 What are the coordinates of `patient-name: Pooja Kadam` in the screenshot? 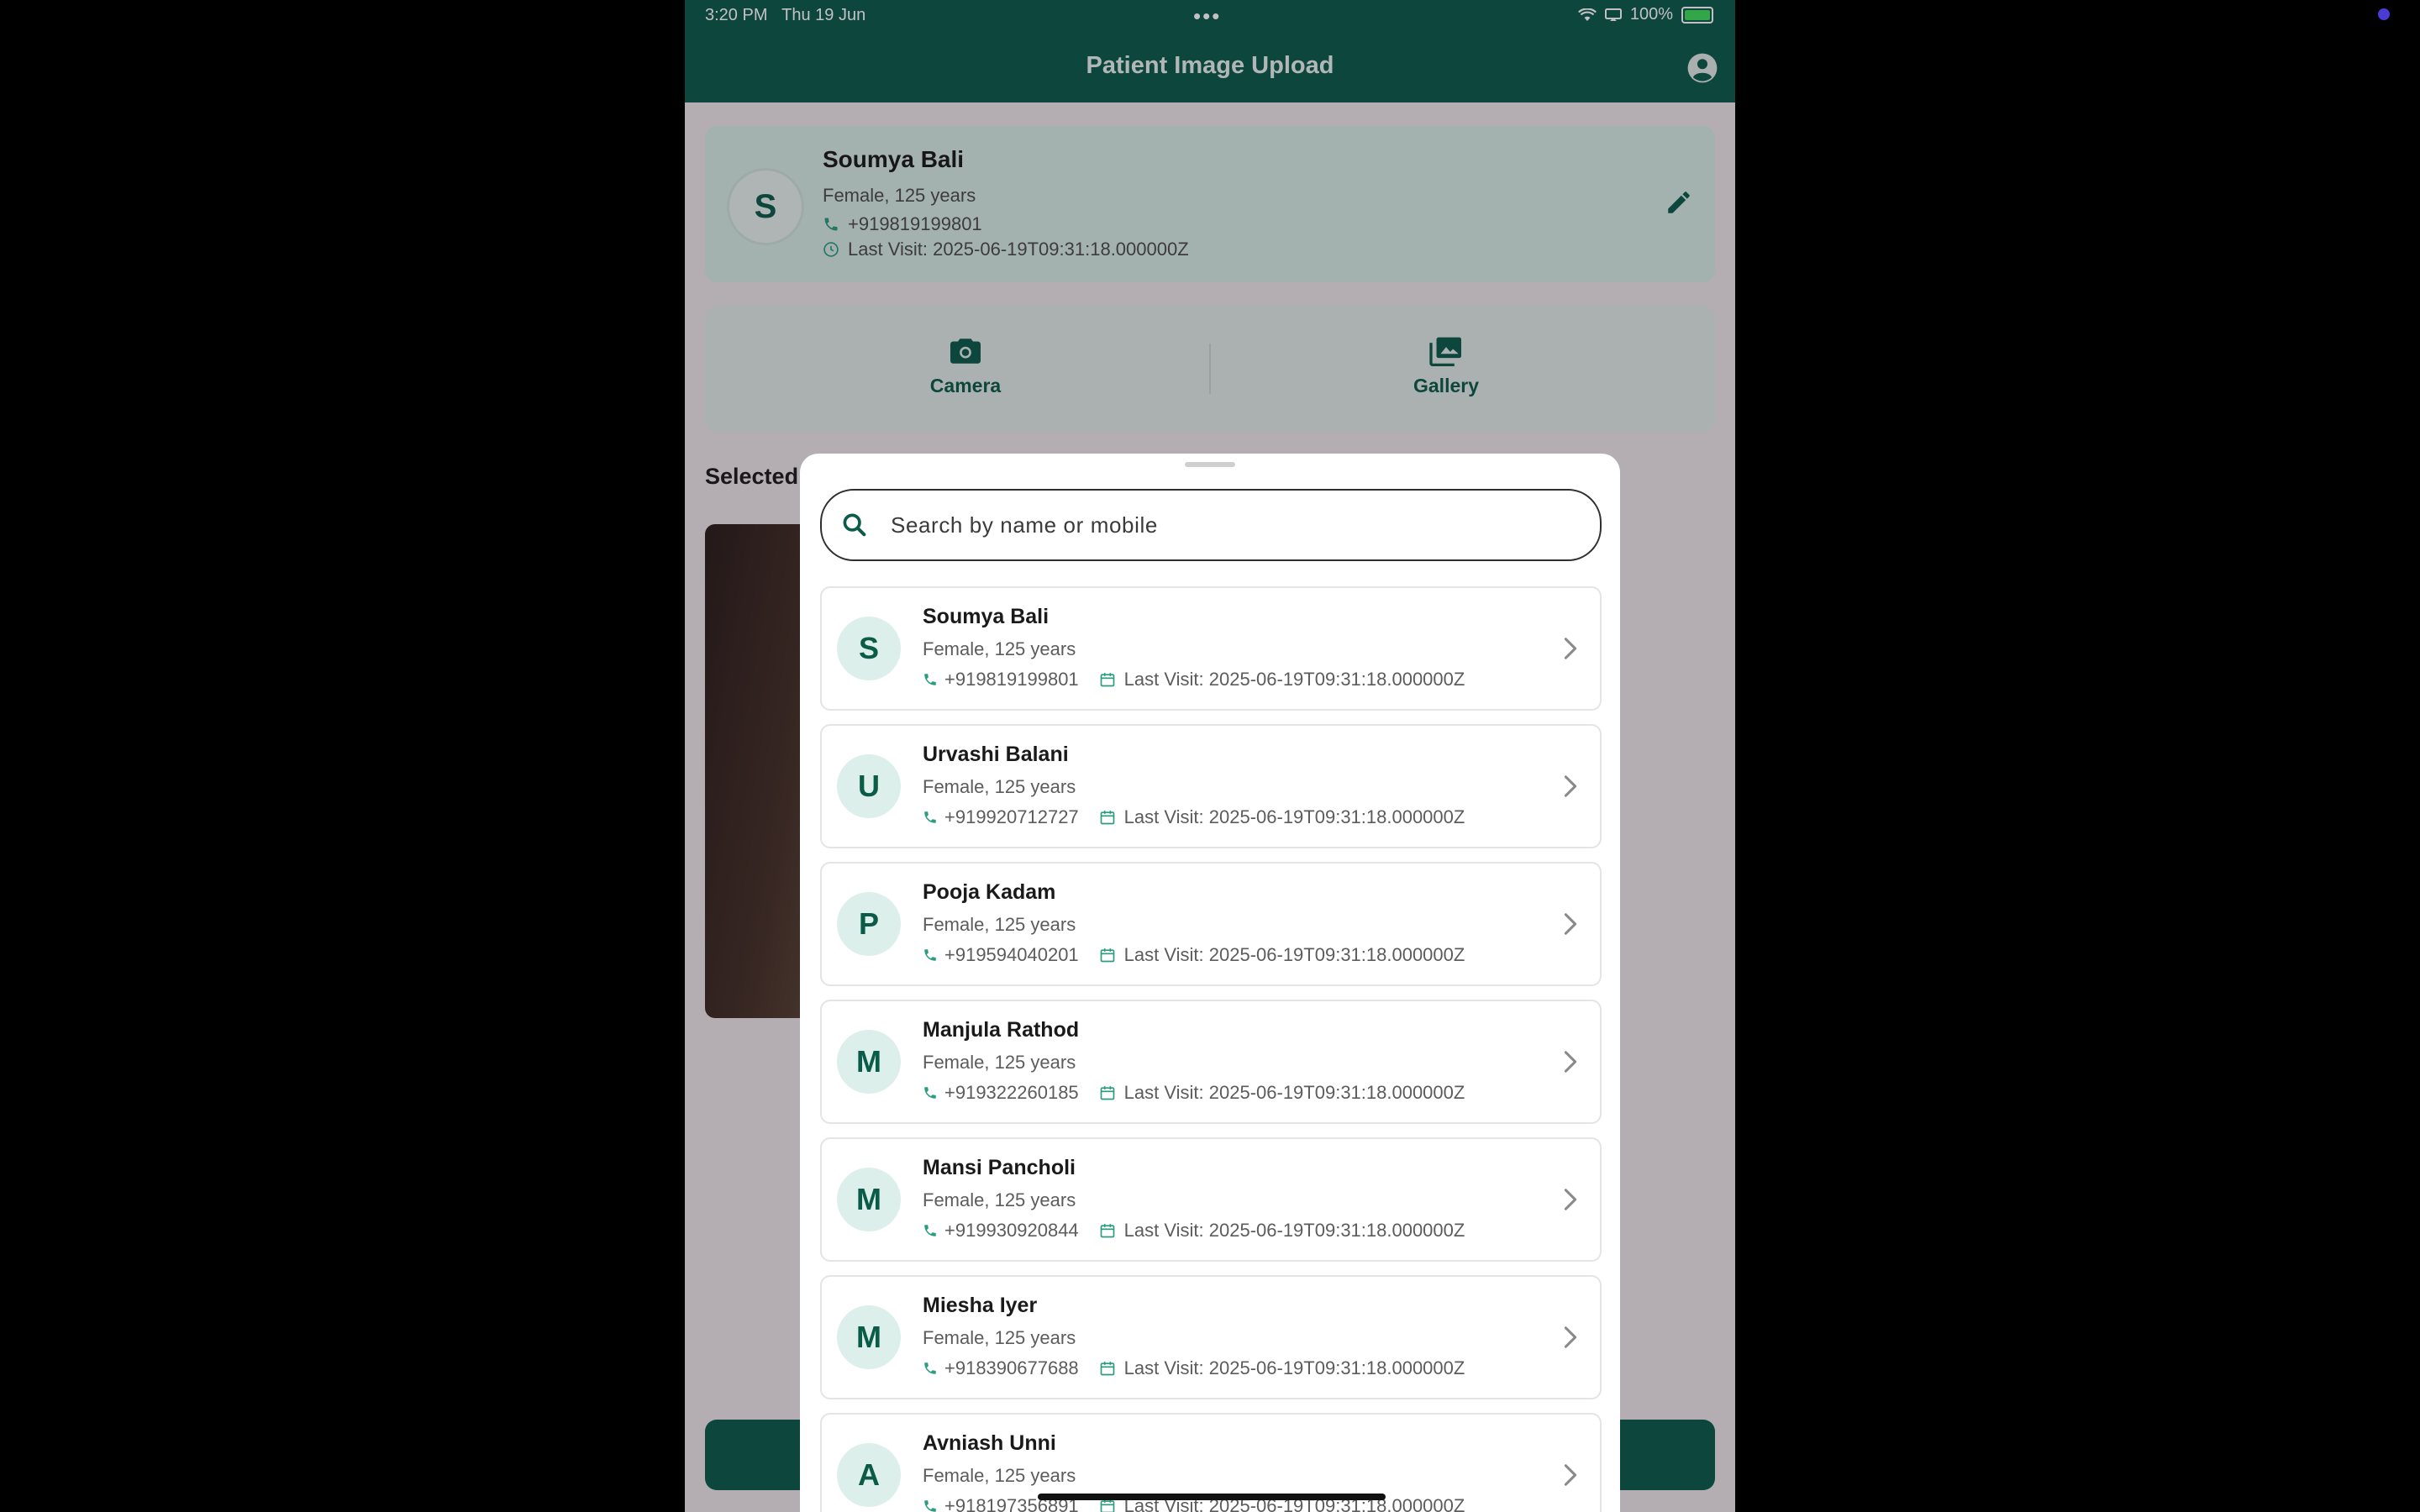 It's located at (990, 892).